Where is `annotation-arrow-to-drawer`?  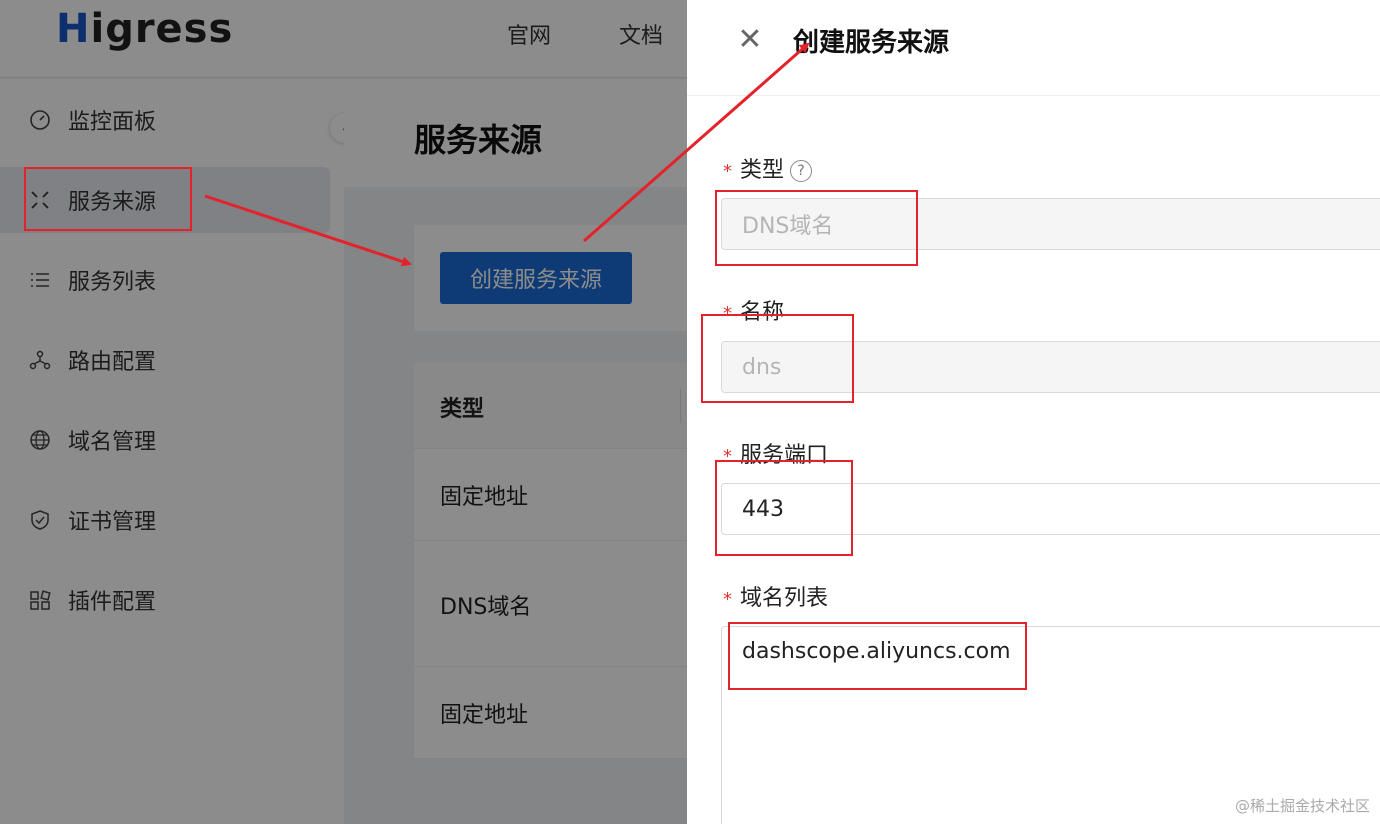 annotation-arrow-to-drawer is located at coordinates (696, 142).